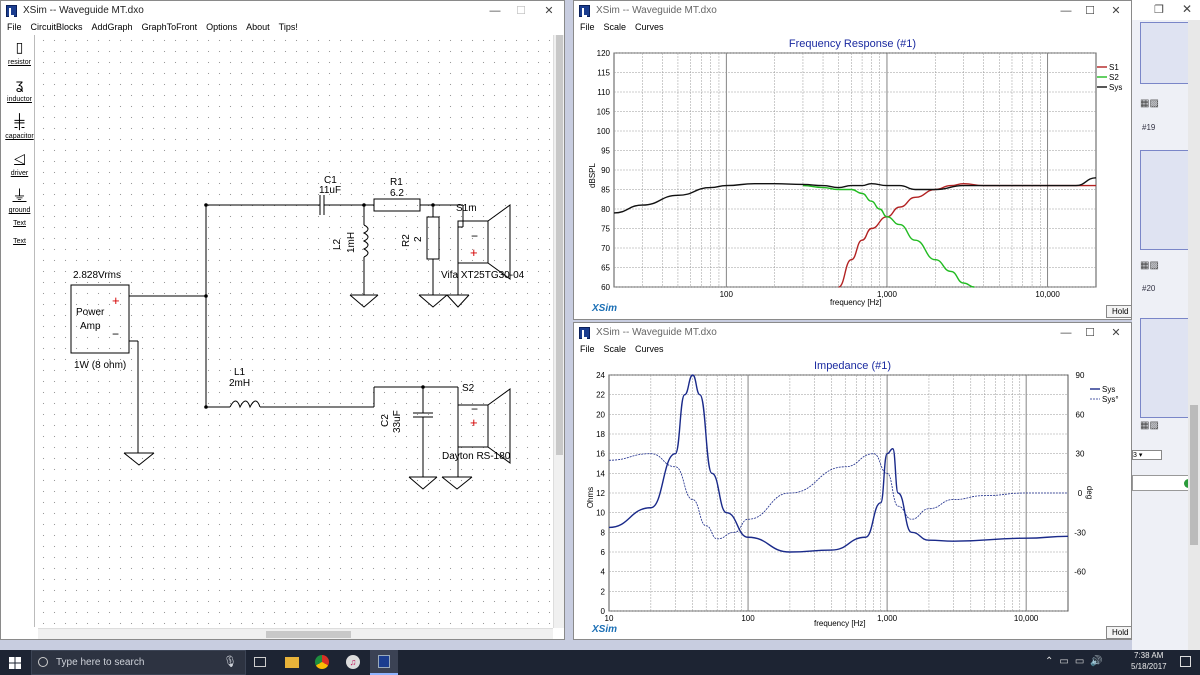 The image size is (1200, 675). What do you see at coordinates (19, 121) in the screenshot?
I see `capacitor-icon: ╪` at bounding box center [19, 121].